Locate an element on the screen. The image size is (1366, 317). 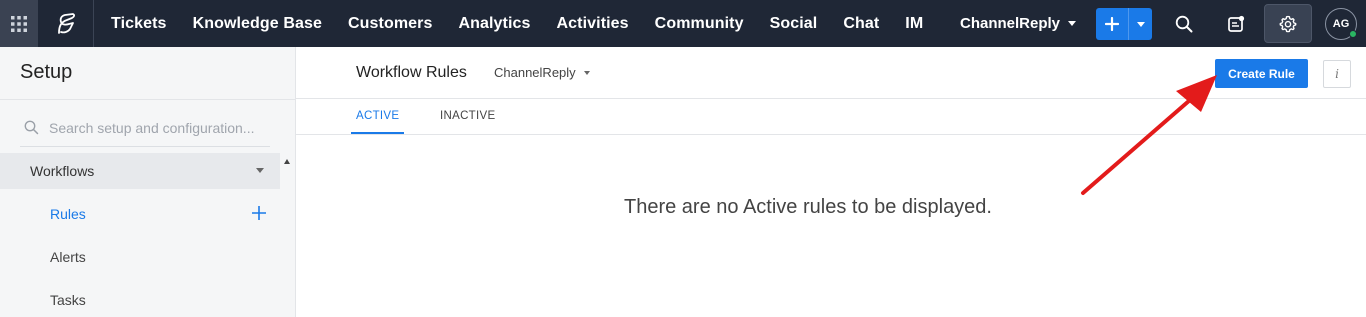
nav-social: Social is located at coordinates (794, 23).